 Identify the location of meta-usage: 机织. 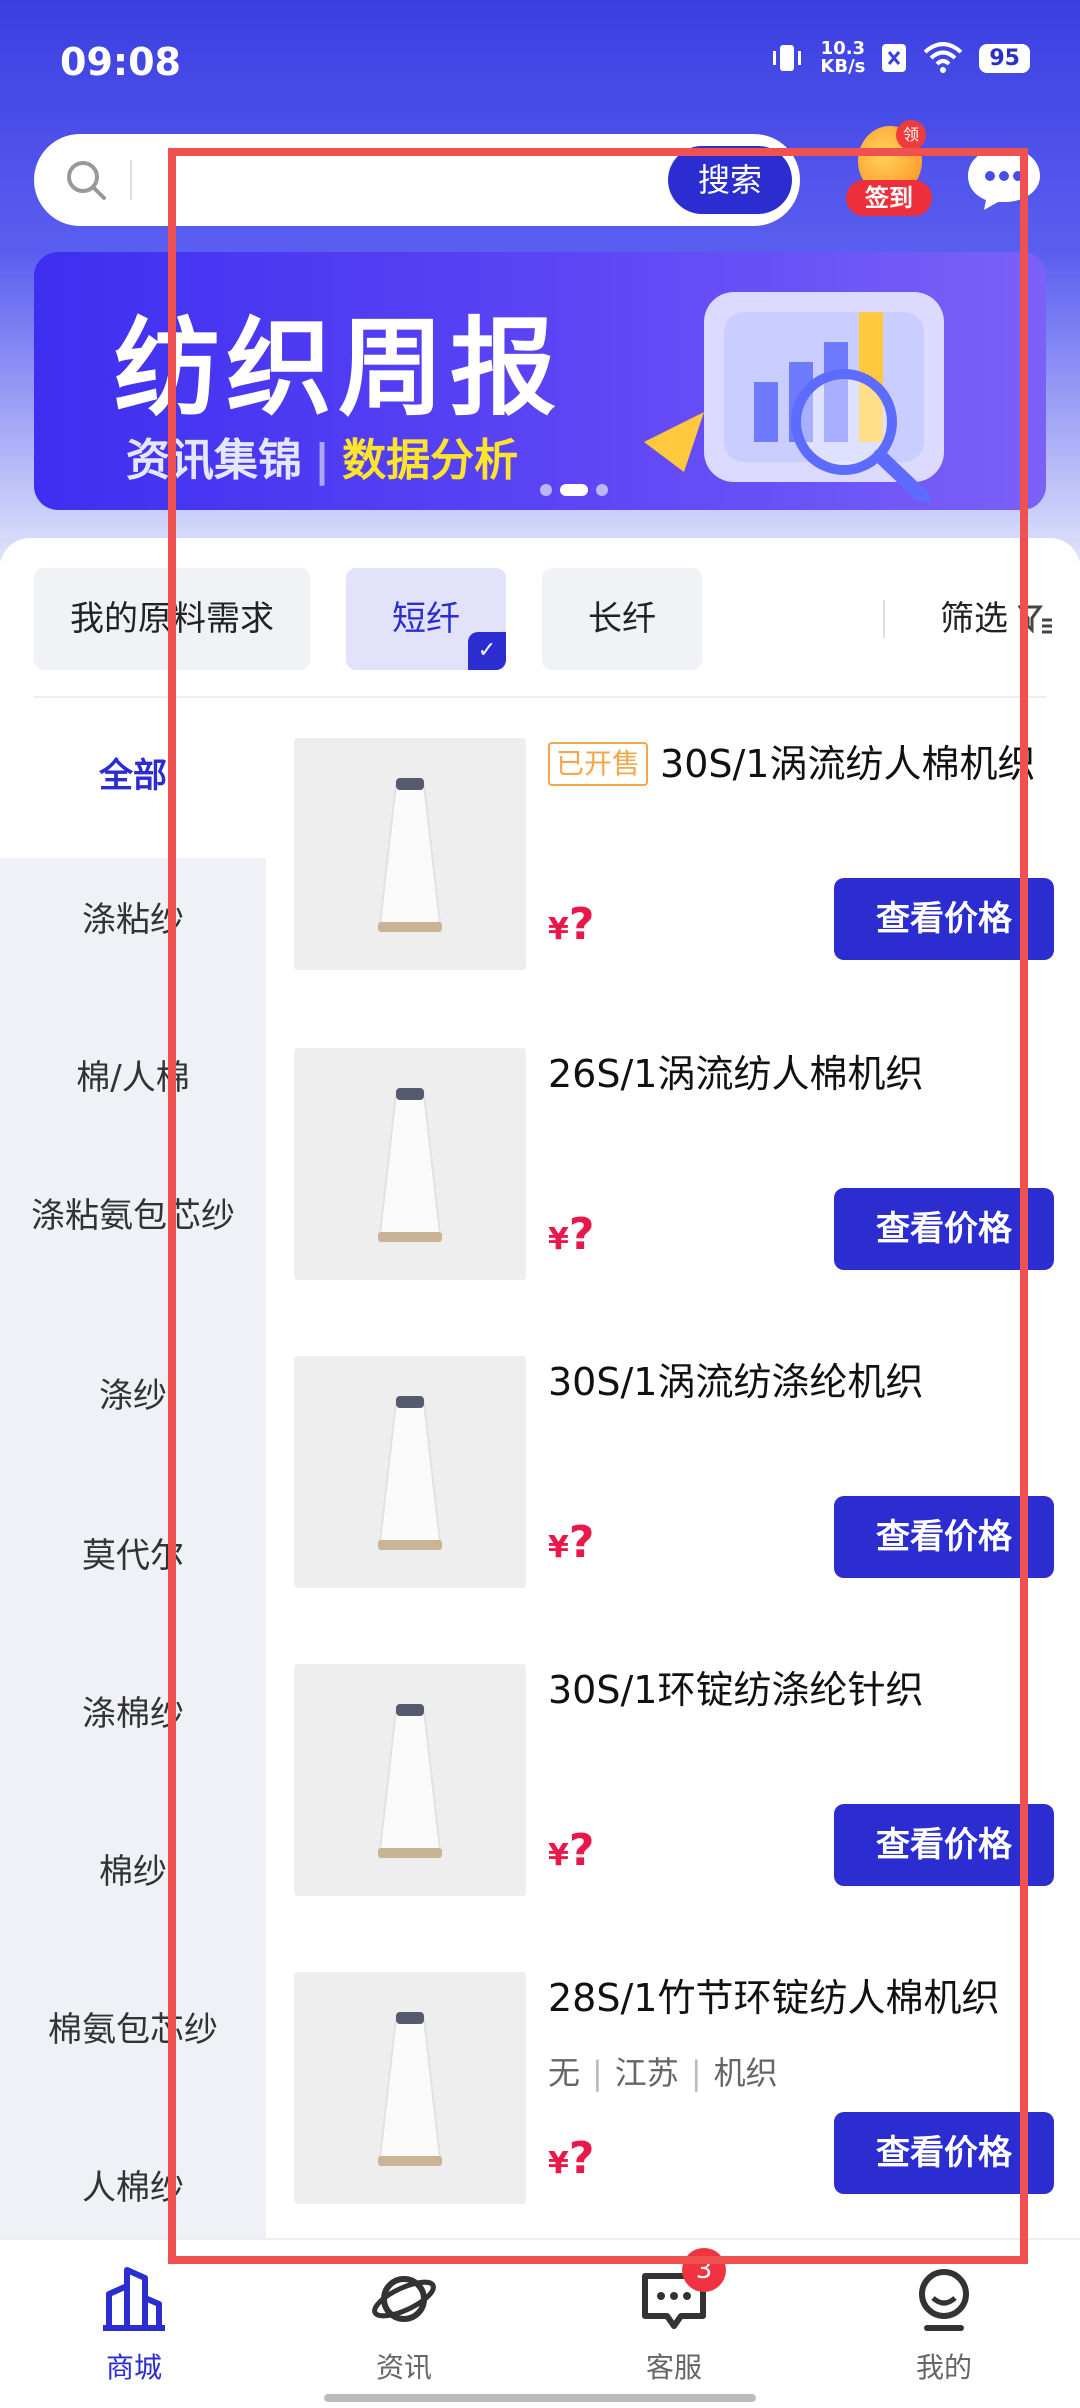
(745, 2073).